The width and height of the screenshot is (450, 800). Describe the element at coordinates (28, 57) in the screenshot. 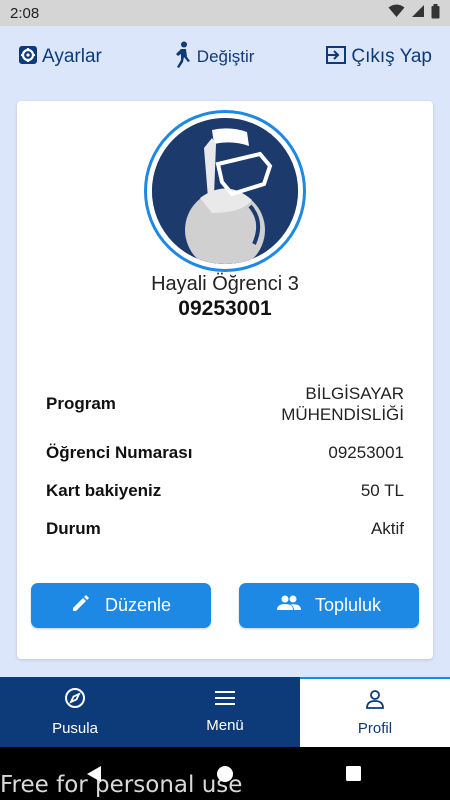

I see `gear-icon` at that location.